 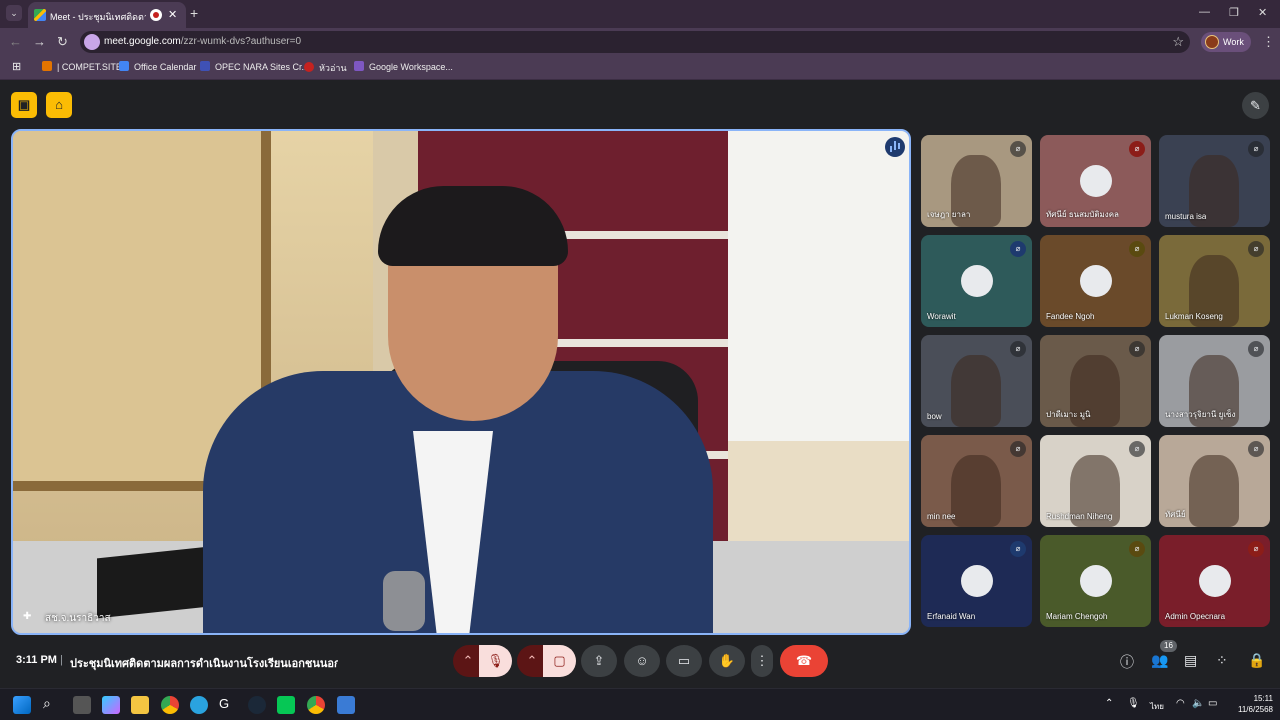 I want to click on participant-name: ทัศนีย์, so click(x=1175, y=514).